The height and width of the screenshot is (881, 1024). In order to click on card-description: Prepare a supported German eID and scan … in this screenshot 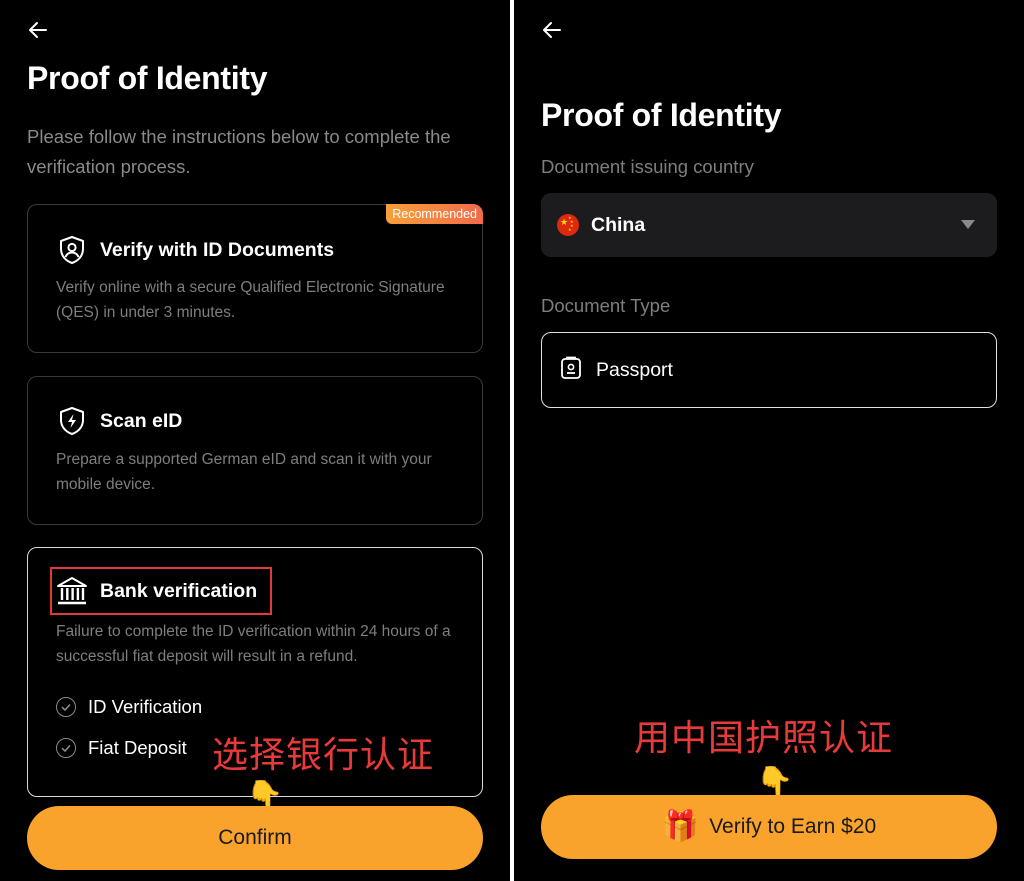, I will do `click(244, 472)`.